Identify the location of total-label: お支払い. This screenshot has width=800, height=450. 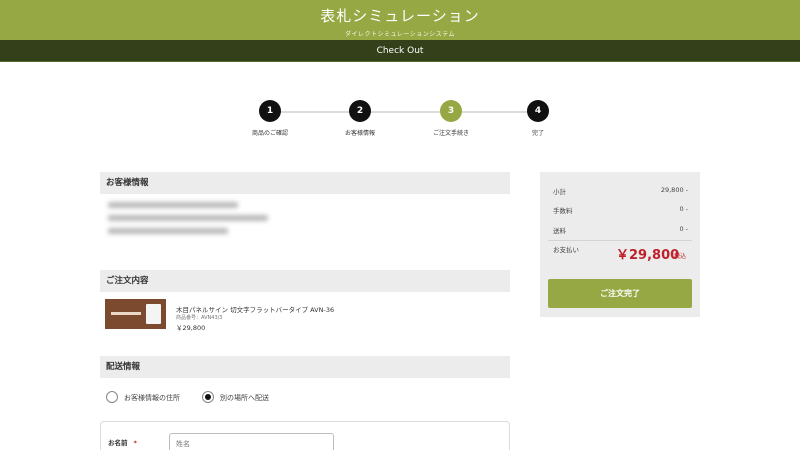
(566, 250).